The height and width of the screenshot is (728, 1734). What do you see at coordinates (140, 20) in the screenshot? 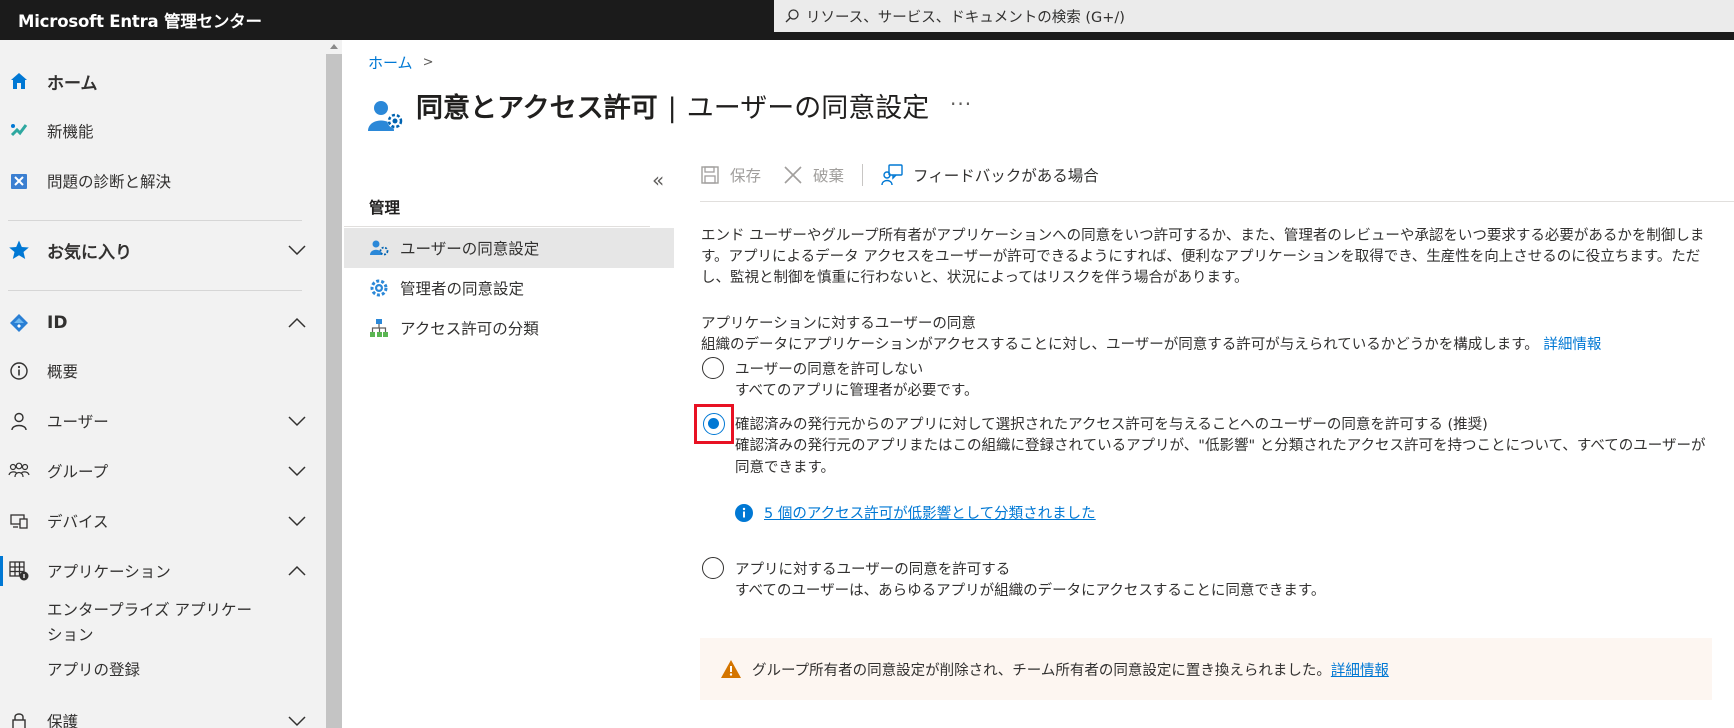
I see `brand-title: Microsoft Entra 管理センター` at bounding box center [140, 20].